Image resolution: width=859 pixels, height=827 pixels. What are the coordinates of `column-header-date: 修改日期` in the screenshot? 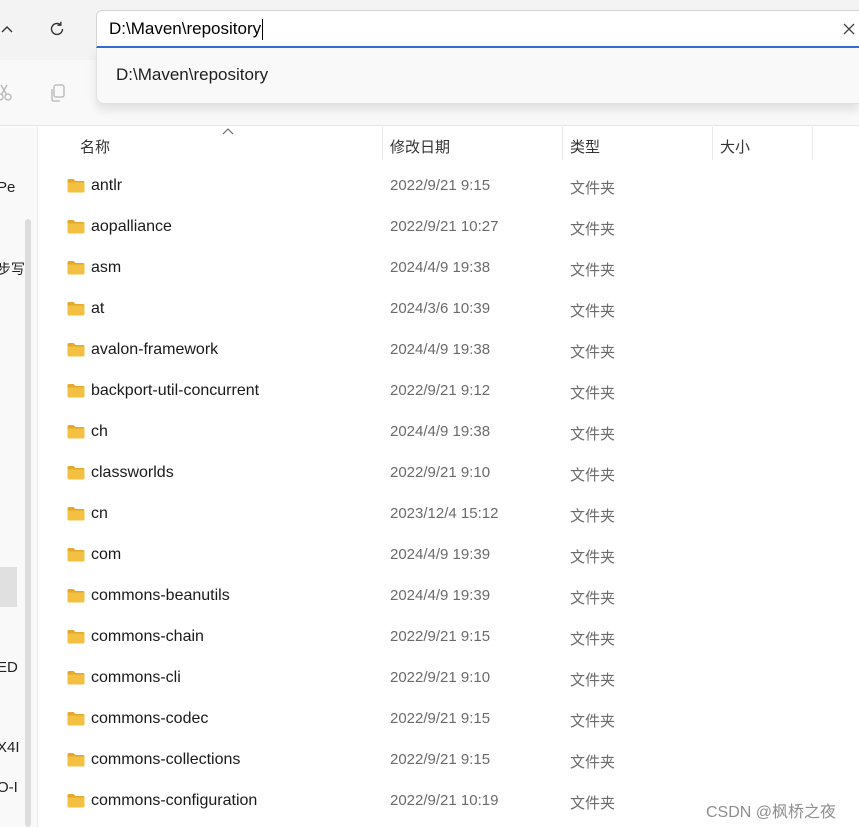 It's located at (420, 146).